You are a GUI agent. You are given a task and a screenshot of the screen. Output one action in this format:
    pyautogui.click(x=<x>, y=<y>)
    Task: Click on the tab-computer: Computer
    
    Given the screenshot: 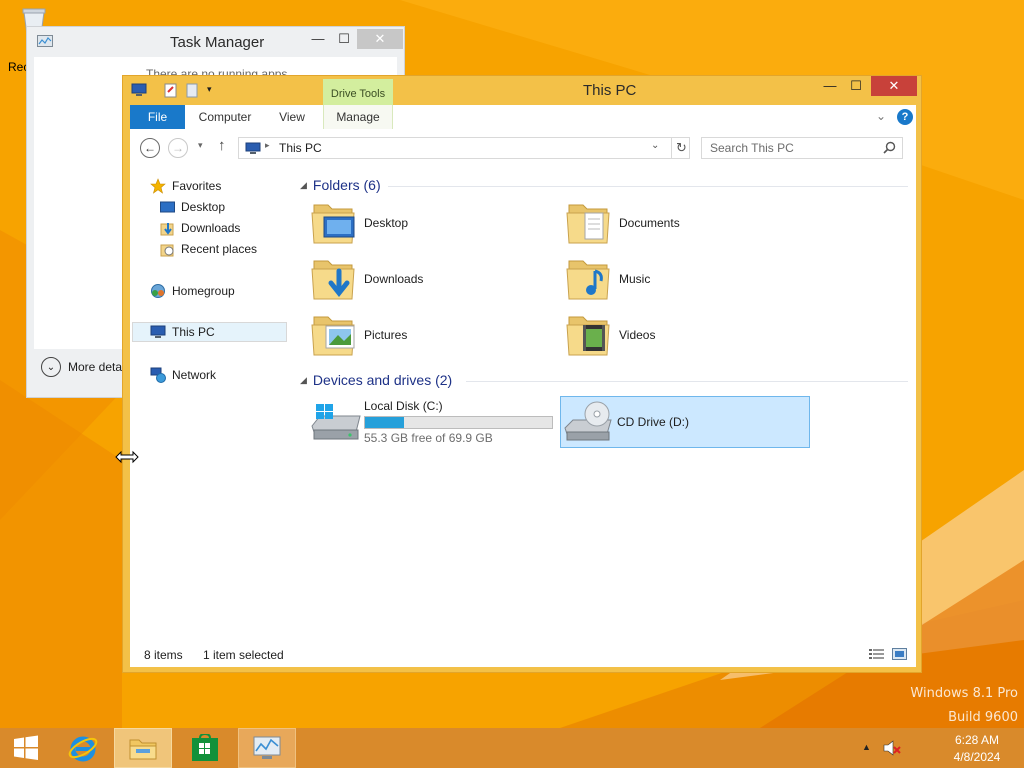 What is the action you would take?
    pyautogui.click(x=225, y=117)
    